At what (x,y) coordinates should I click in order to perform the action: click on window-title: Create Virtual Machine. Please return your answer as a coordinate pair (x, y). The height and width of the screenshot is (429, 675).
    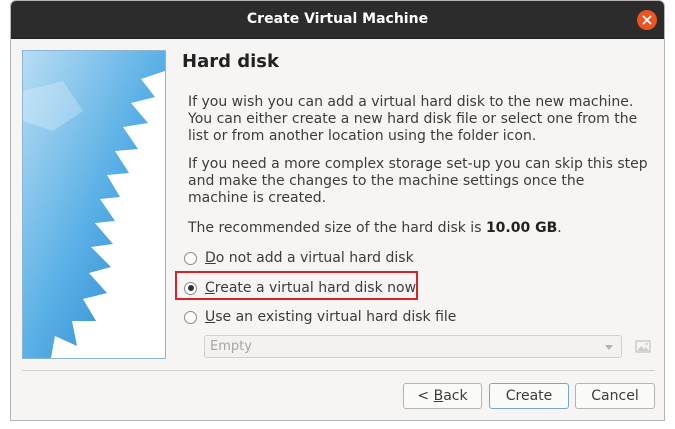
    Looking at the image, I should click on (337, 19).